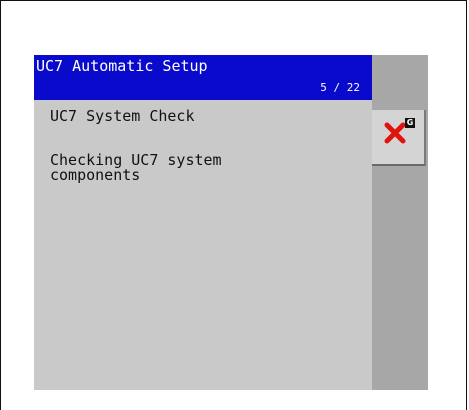 This screenshot has width=469, height=410. Describe the element at coordinates (410, 123) in the screenshot. I see `shortcut-badge: G` at that location.